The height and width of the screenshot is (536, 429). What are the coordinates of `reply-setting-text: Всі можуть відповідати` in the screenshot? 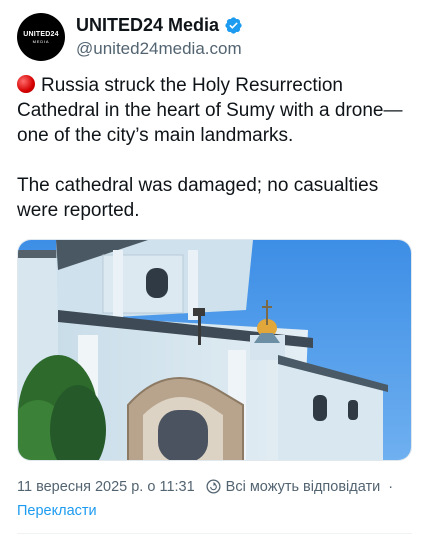 It's located at (303, 487).